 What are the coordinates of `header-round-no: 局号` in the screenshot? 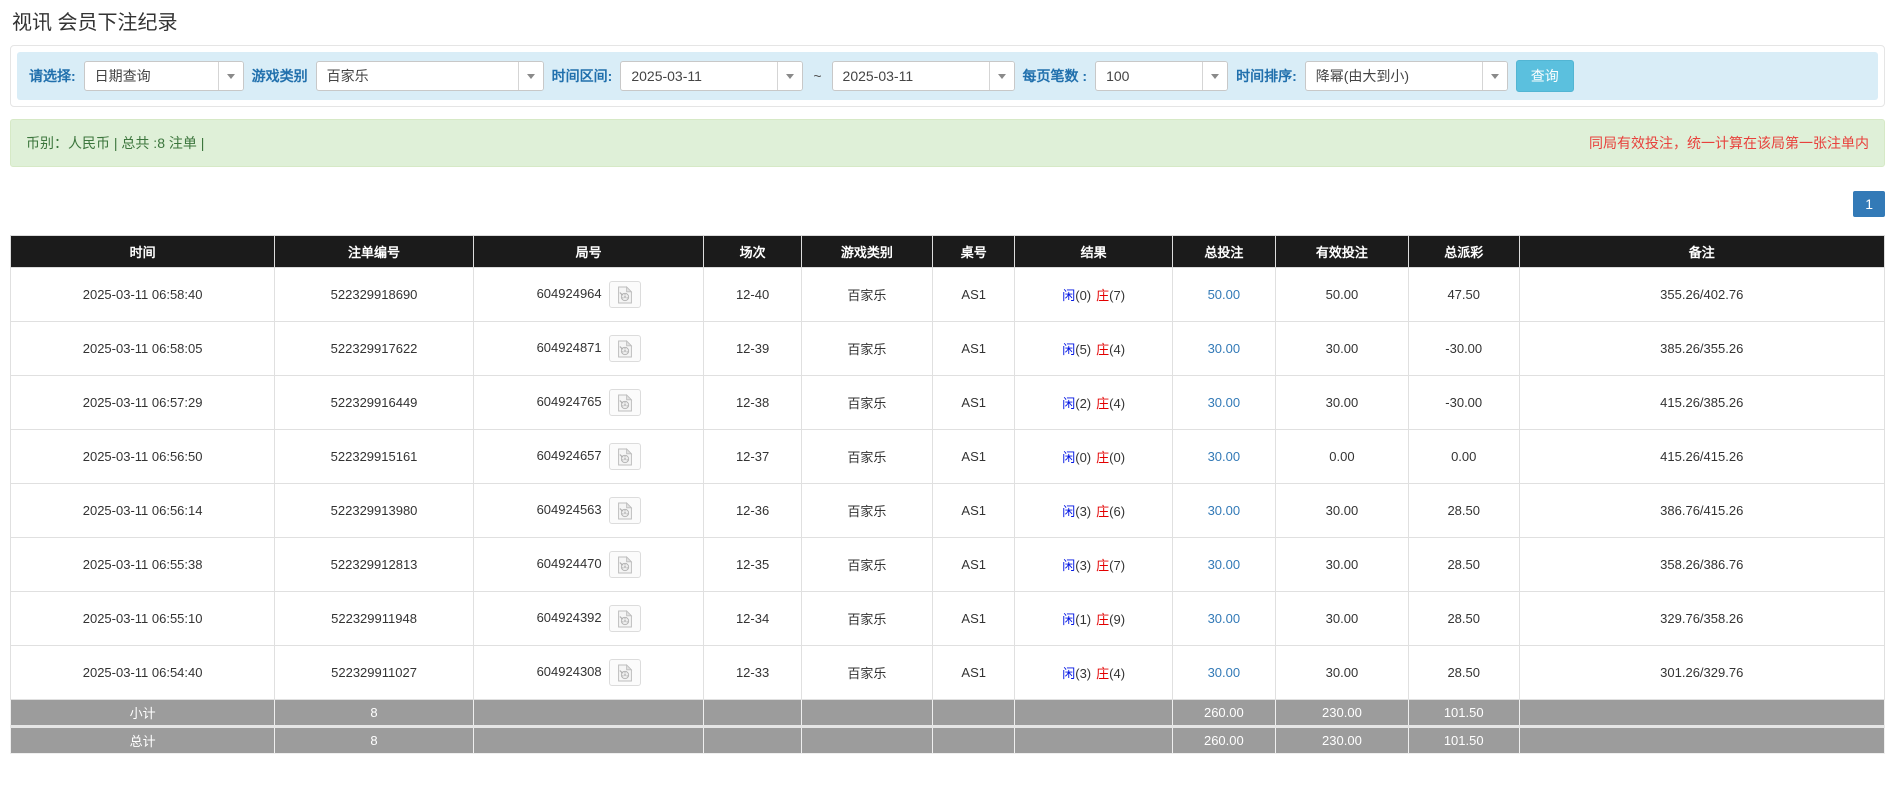 It's located at (588, 251).